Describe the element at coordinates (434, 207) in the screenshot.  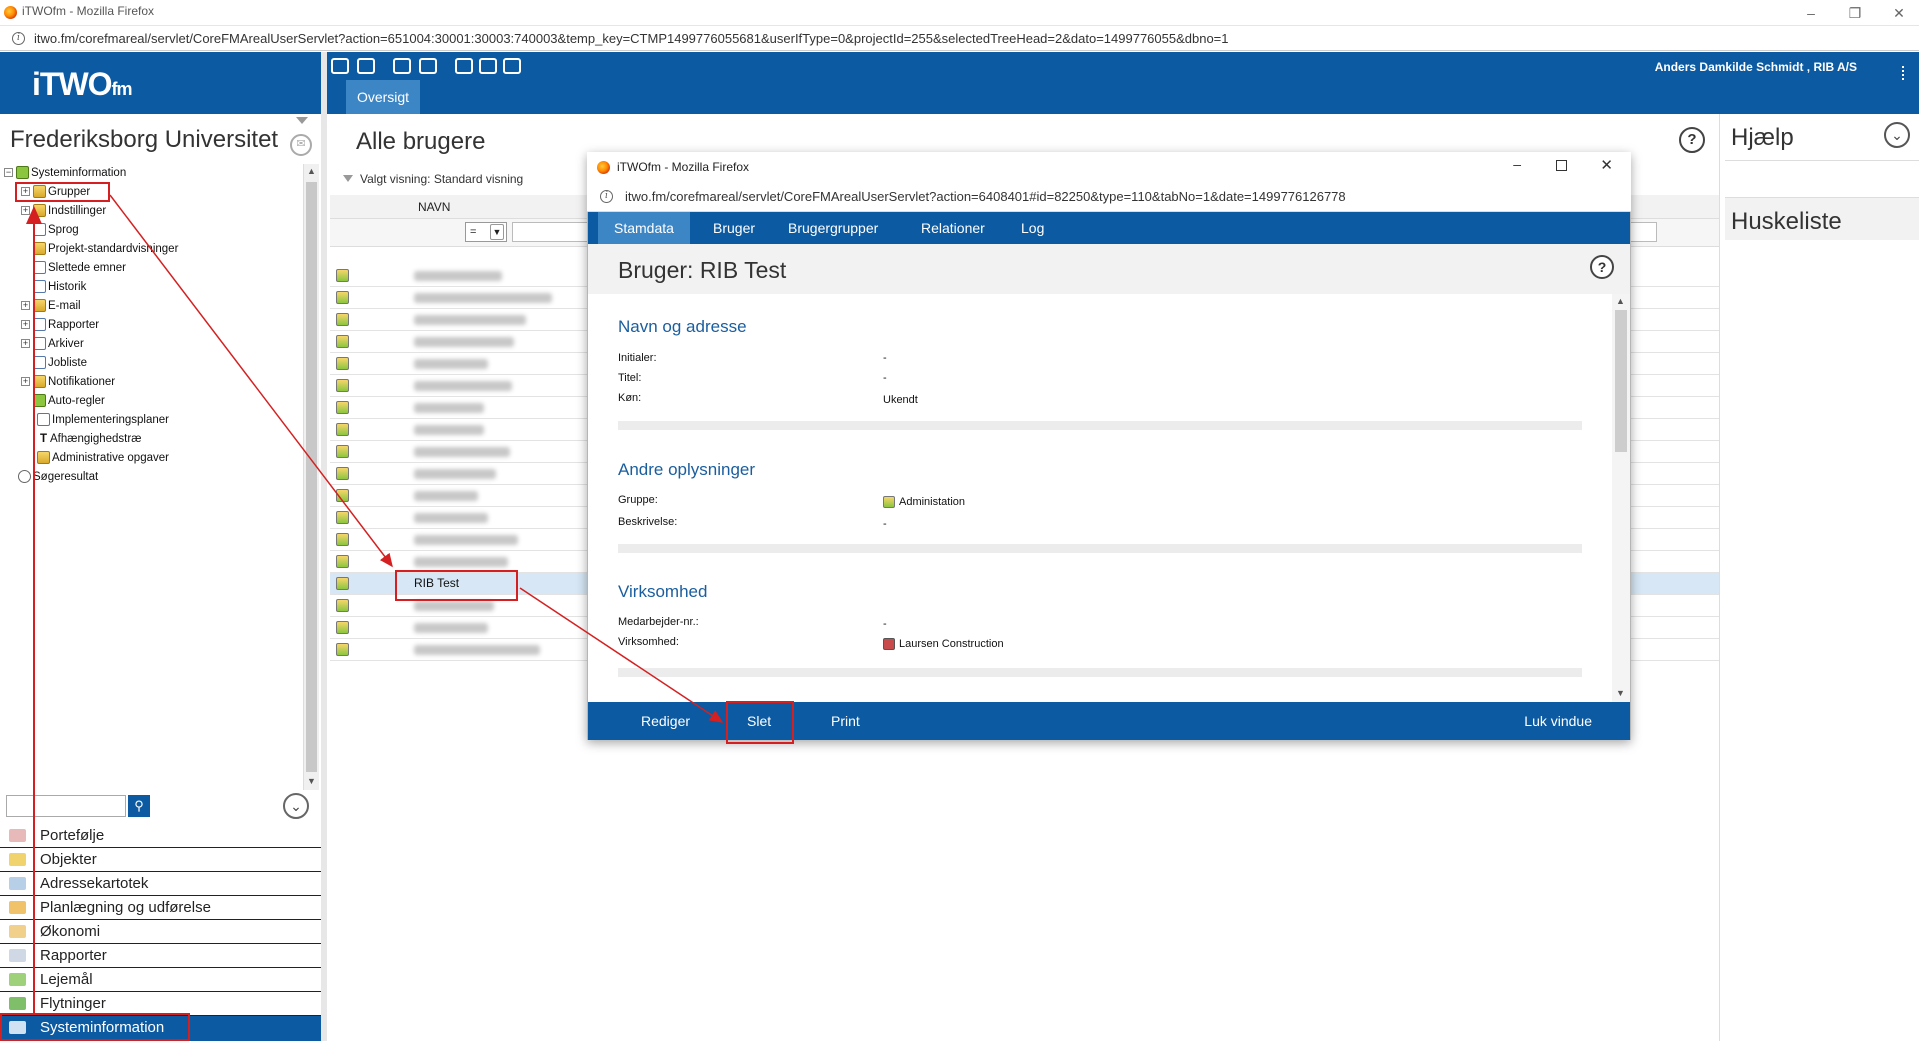
I see `column-header-navn: NAVN` at that location.